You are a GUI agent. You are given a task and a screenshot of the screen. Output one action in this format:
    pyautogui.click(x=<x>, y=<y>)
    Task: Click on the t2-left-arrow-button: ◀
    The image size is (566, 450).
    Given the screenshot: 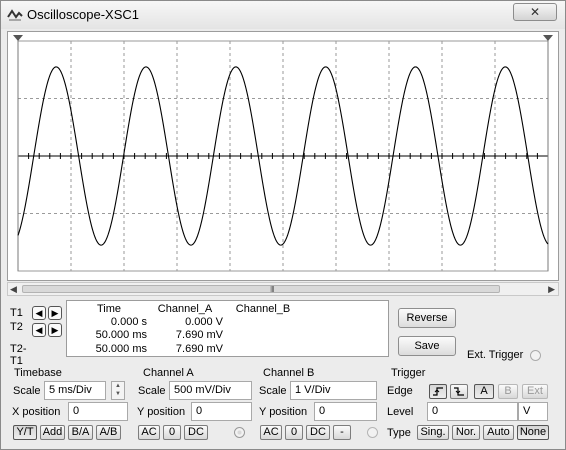 What is the action you would take?
    pyautogui.click(x=39, y=330)
    